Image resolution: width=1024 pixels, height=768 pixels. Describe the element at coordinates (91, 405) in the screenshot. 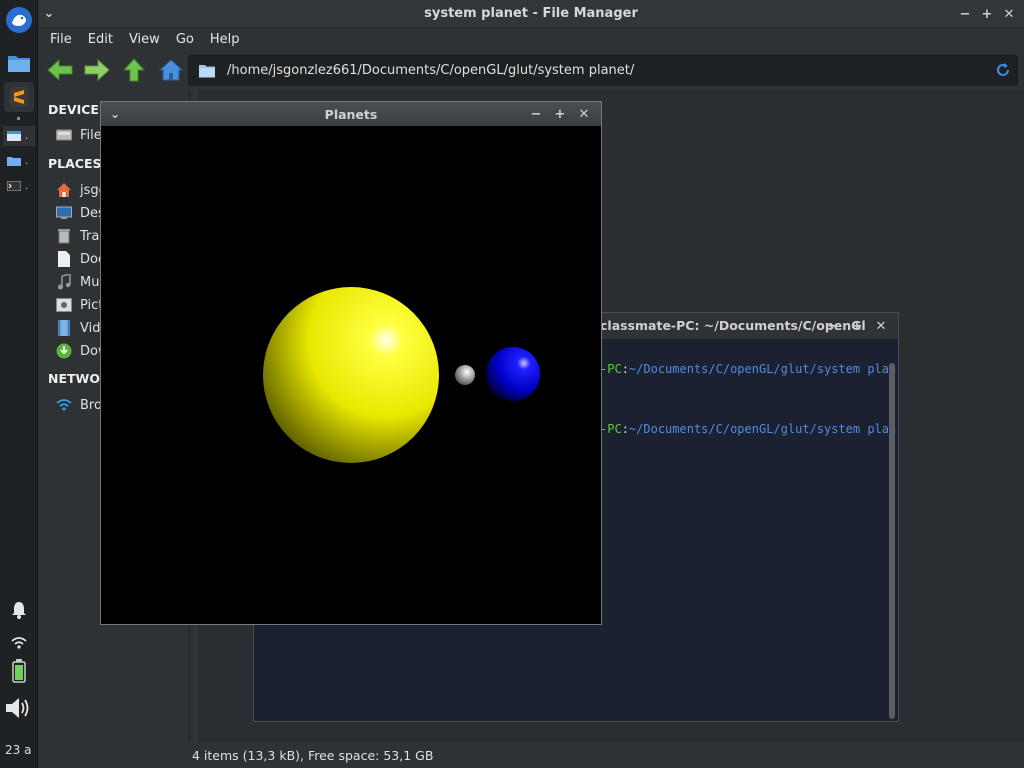

I see `sidebar-item-label: Bro` at that location.